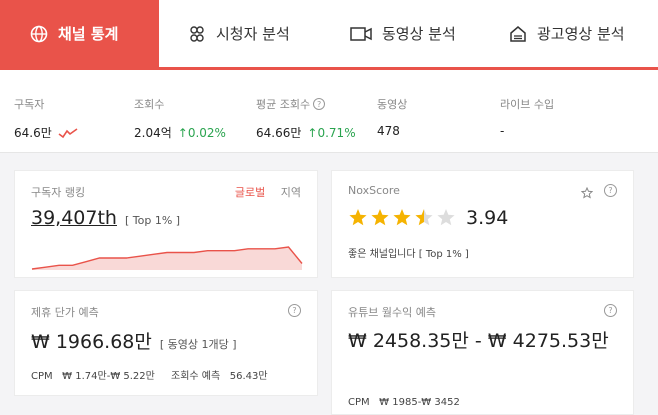  What do you see at coordinates (198, 344) in the screenshot?
I see `pricing-unit: [ 동영상 1개당 ]` at bounding box center [198, 344].